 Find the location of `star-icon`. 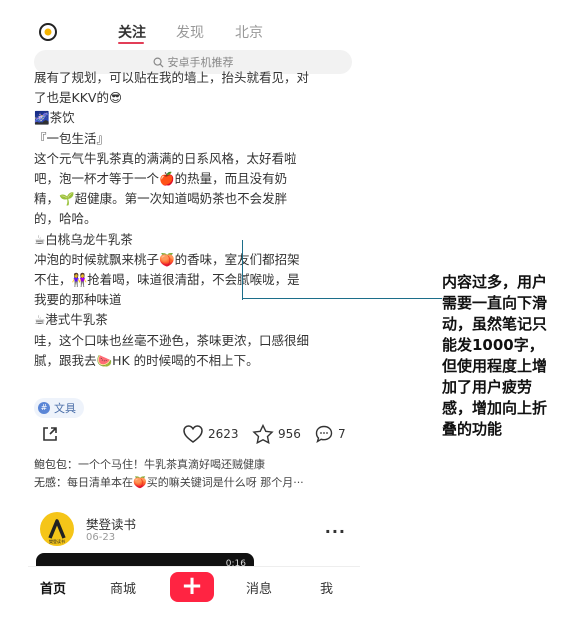

star-icon is located at coordinates (263, 434).